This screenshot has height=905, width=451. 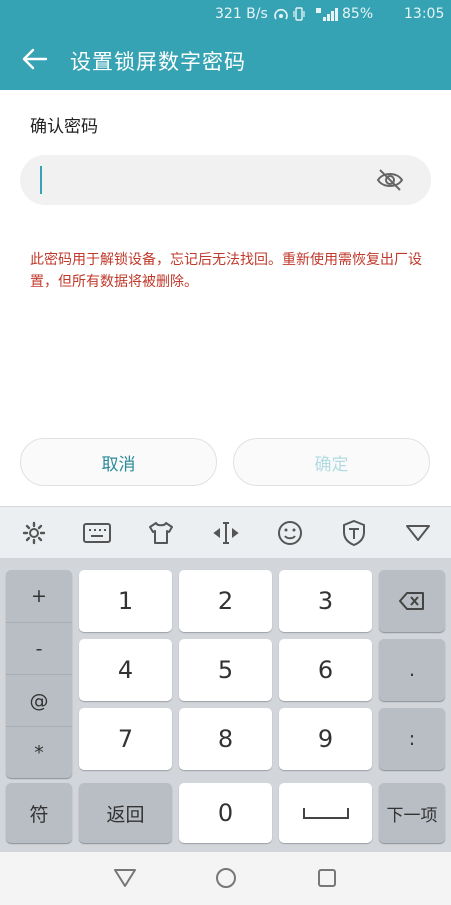 I want to click on next-field-key: 下一项, so click(x=412, y=813).